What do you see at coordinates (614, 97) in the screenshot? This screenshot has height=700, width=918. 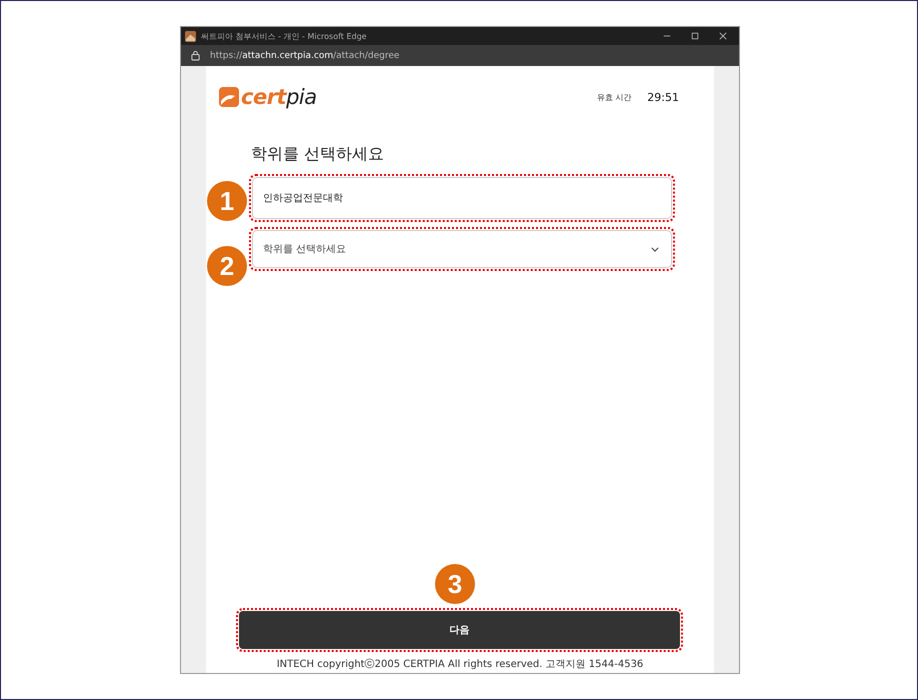 I see `timer-label: 유효 시간` at bounding box center [614, 97].